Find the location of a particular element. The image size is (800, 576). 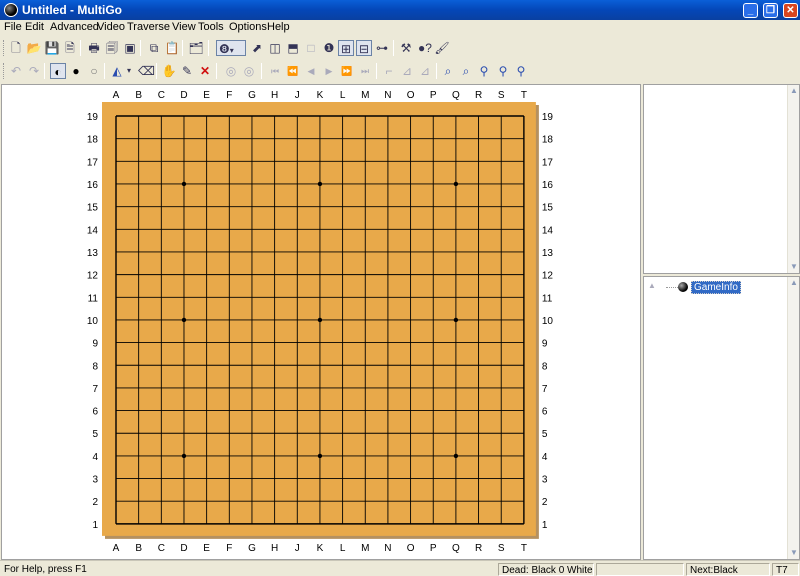

variation-tree-icon: ⊞ is located at coordinates (346, 48).